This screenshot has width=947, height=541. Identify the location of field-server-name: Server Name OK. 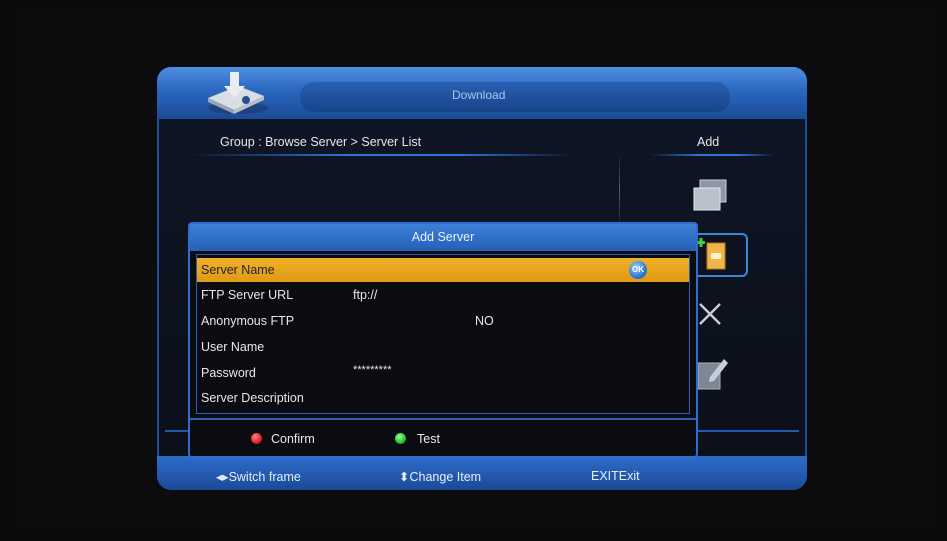
(443, 270).